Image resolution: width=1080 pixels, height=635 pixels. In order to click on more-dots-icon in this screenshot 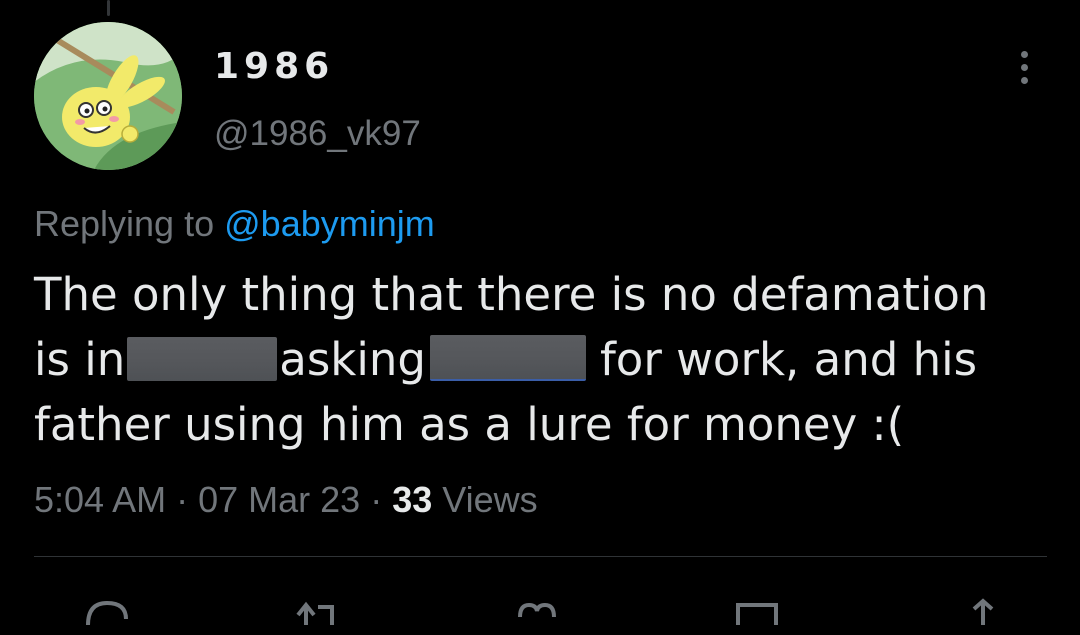, I will do `click(1024, 54)`.